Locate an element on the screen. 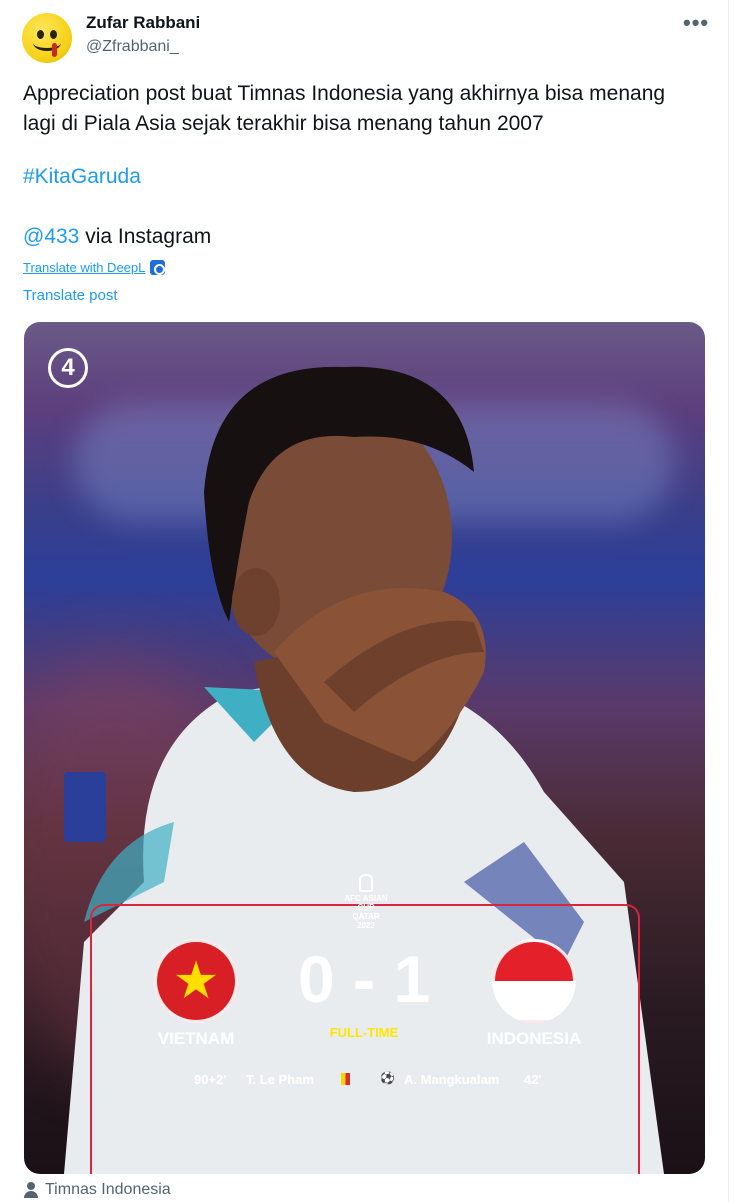  away-score: 1 is located at coordinates (412, 979).